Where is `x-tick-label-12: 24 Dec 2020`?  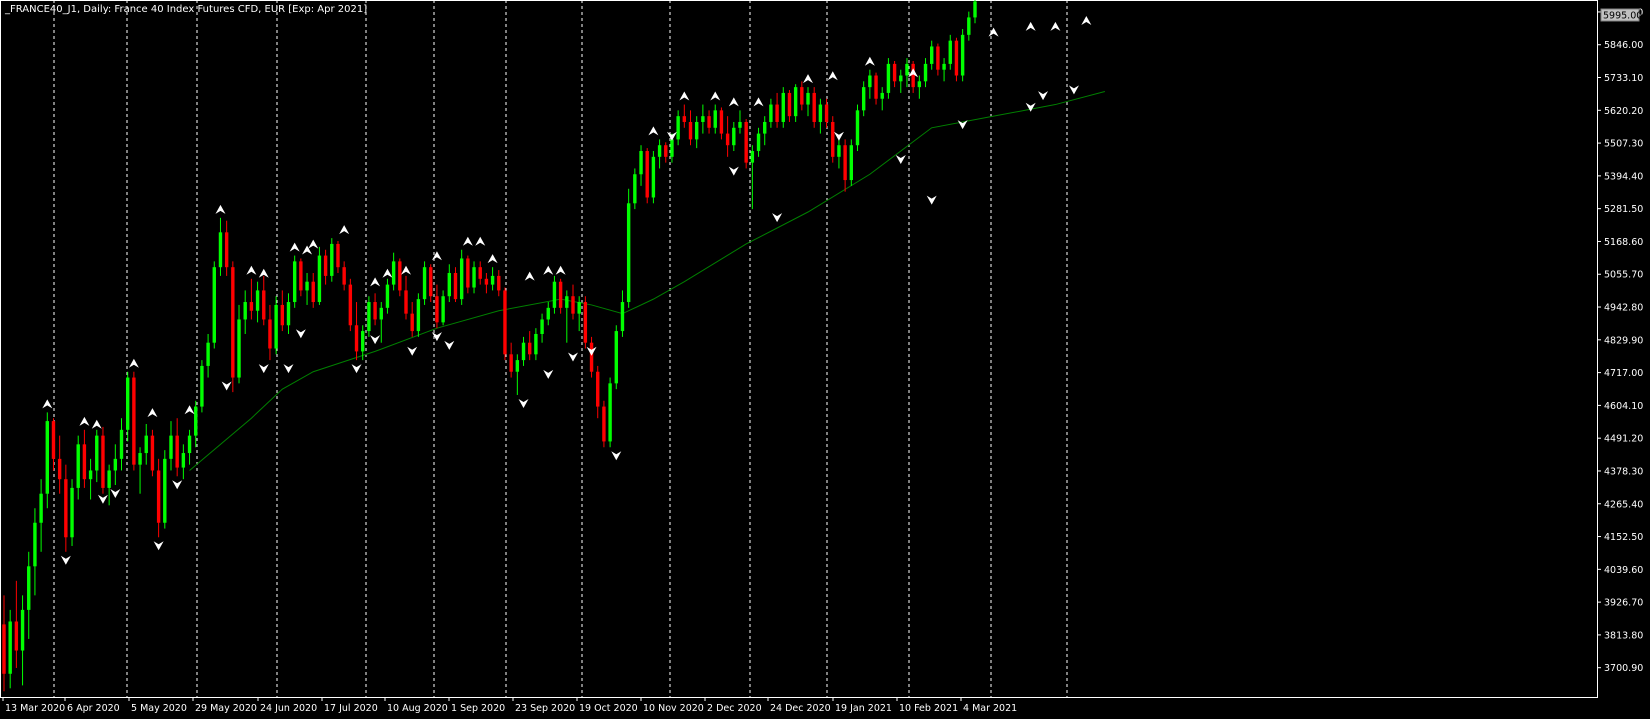
x-tick-label-12: 24 Dec 2020 is located at coordinates (800, 708).